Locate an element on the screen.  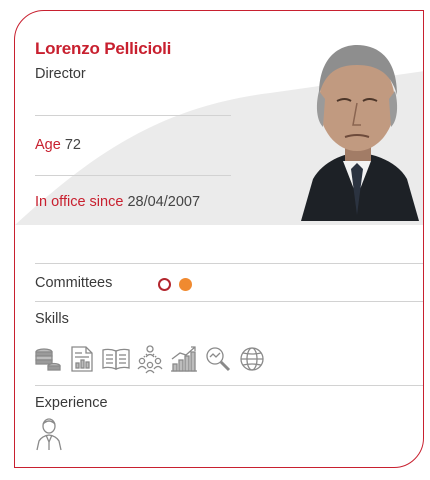
age-stat: Age 72 is located at coordinates (58, 145).